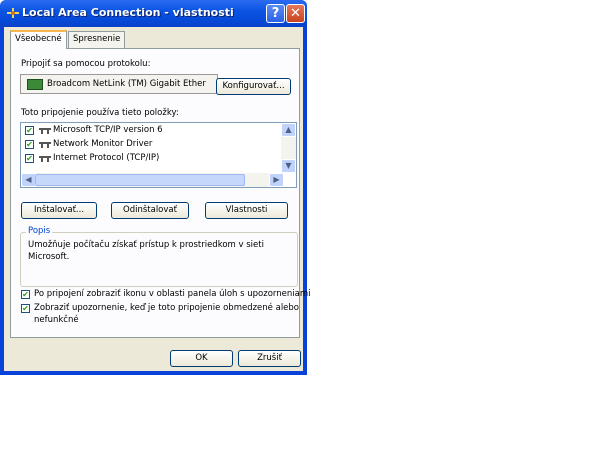 Image resolution: width=600 pixels, height=471 pixels. What do you see at coordinates (288, 166) in the screenshot?
I see `scroll-down-icon: ▼` at bounding box center [288, 166].